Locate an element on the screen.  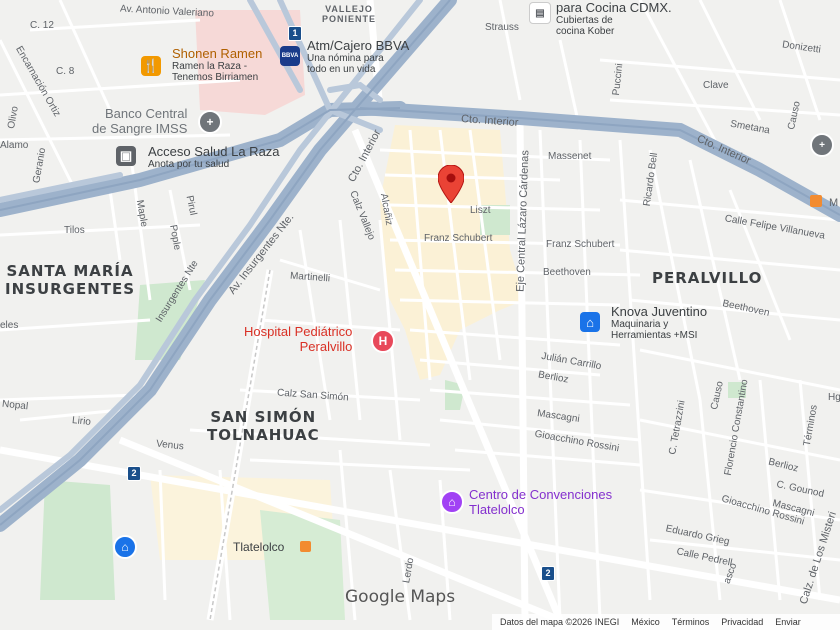
map-data-credit: Datos del mapa ©2026 INEGI is located at coordinates (560, 622).